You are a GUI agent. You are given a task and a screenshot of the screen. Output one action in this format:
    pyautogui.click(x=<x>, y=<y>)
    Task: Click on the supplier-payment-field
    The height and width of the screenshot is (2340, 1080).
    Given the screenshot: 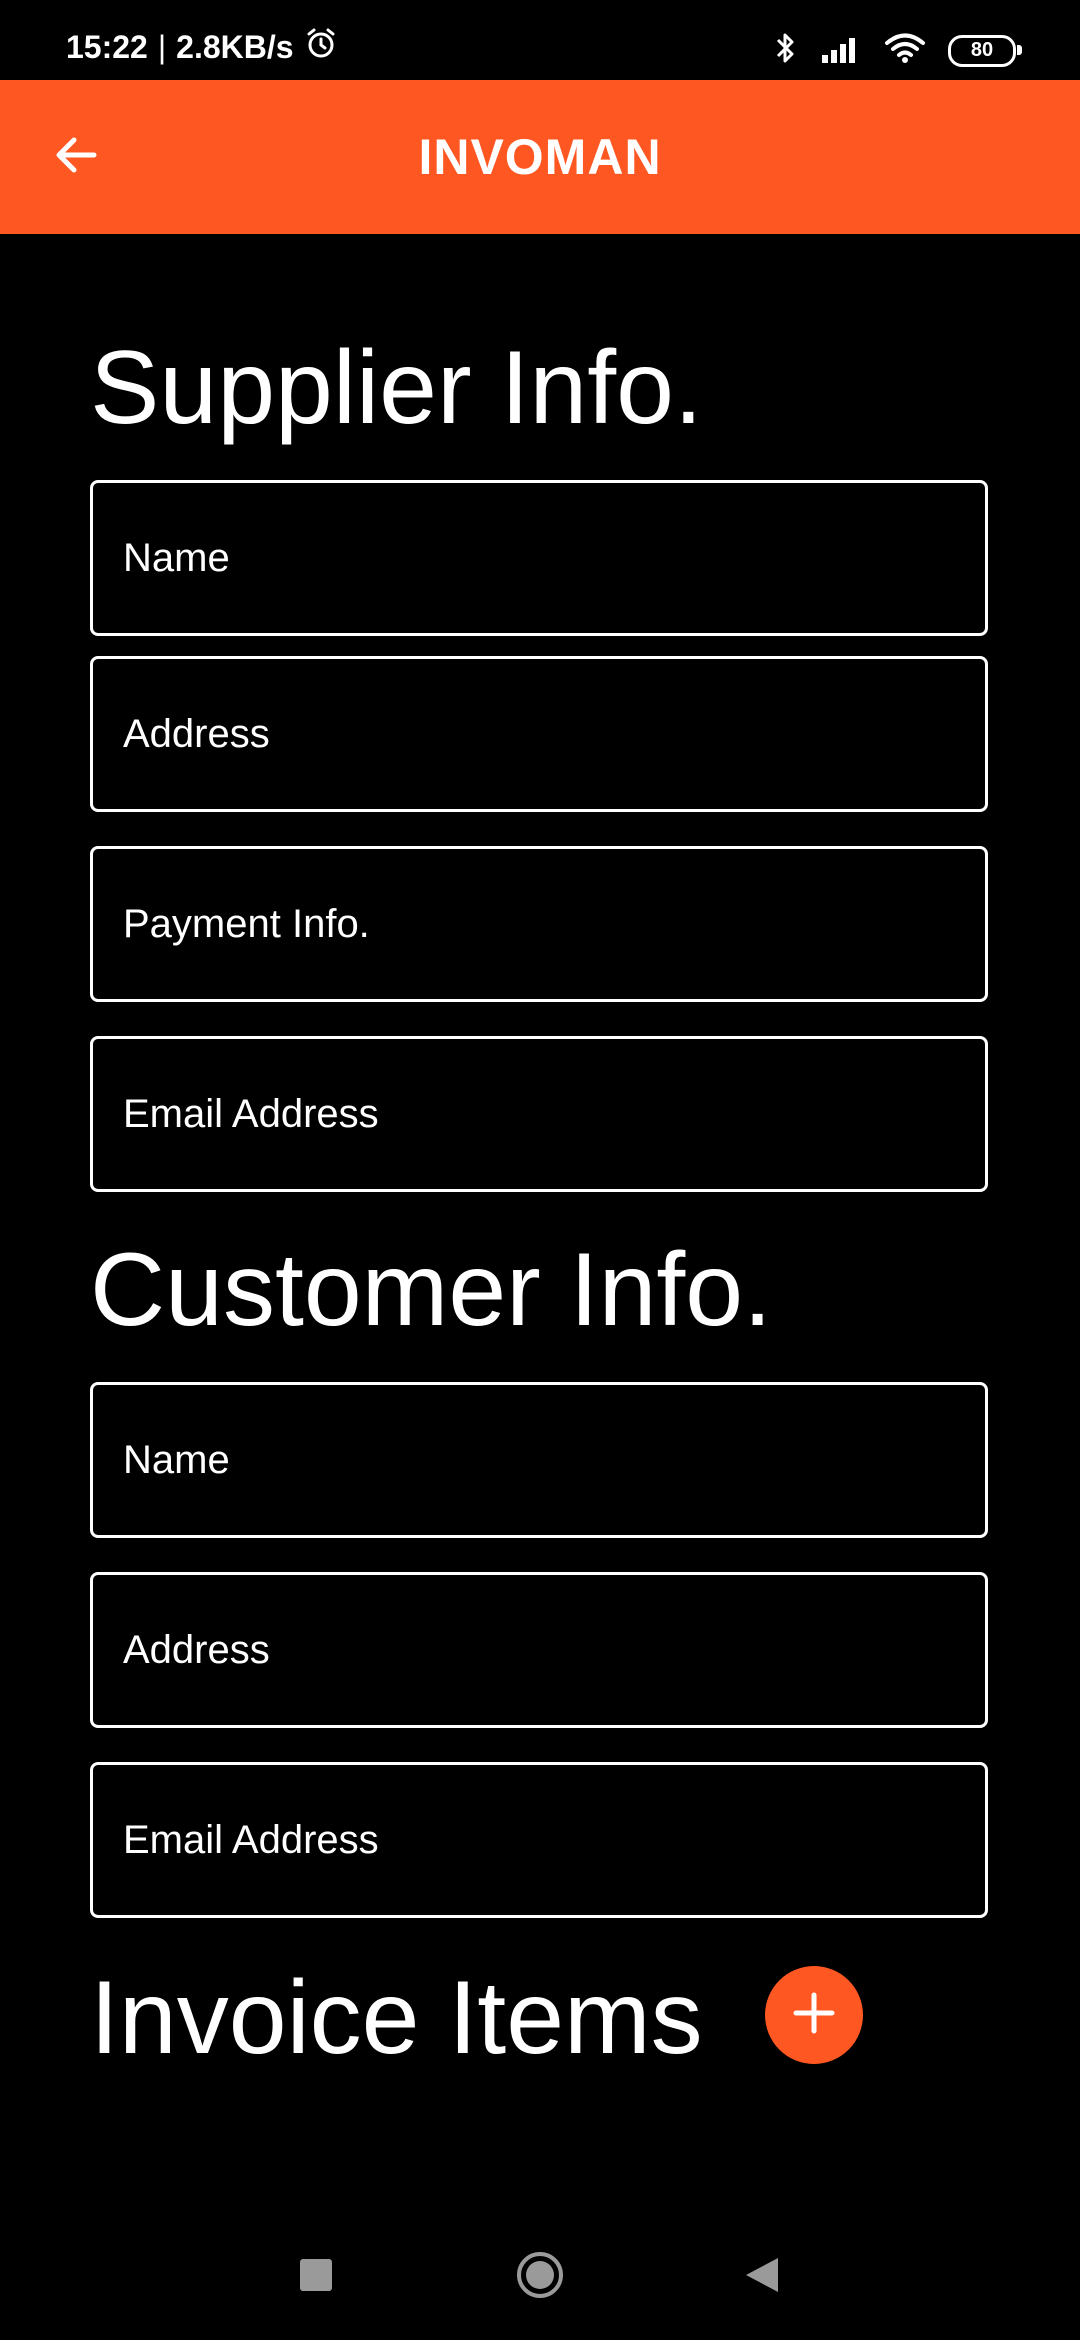 What is the action you would take?
    pyautogui.click(x=539, y=924)
    